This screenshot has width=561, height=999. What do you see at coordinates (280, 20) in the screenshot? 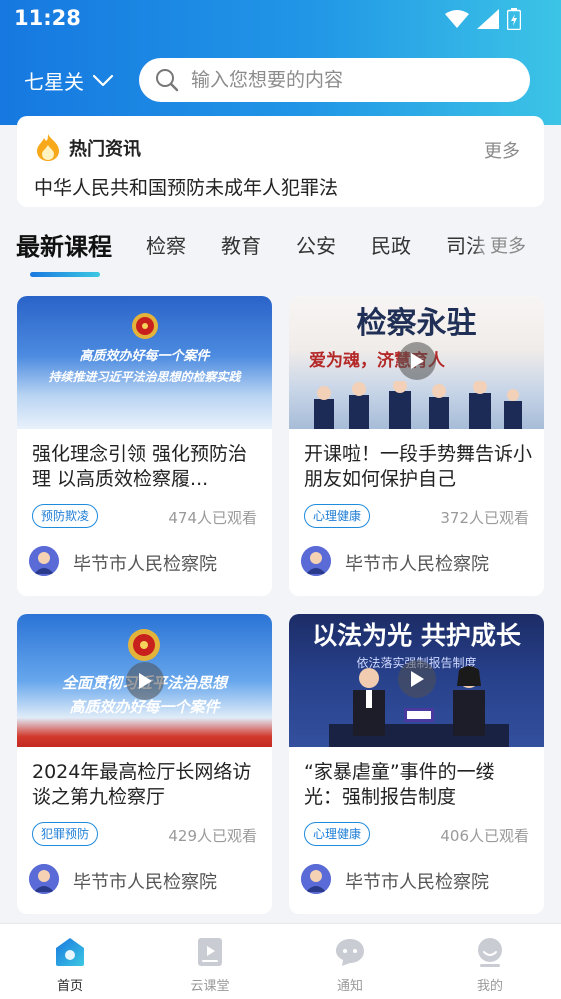
I see `status-bar: 11:28` at bounding box center [280, 20].